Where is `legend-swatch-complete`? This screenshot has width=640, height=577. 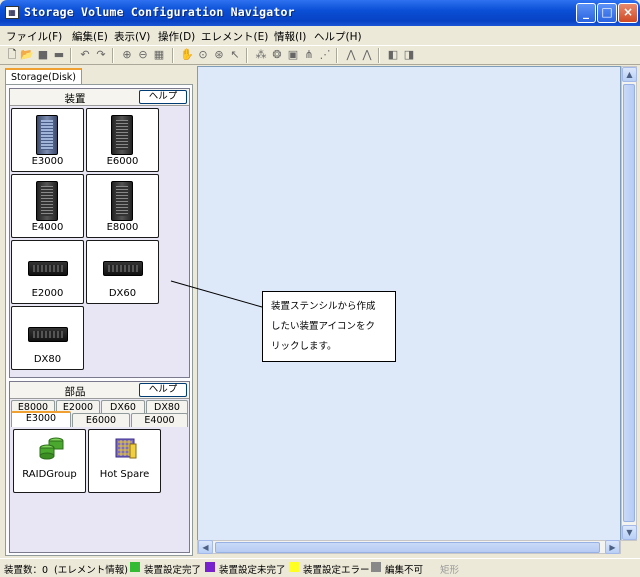
legend-swatch-complete is located at coordinates (135, 567).